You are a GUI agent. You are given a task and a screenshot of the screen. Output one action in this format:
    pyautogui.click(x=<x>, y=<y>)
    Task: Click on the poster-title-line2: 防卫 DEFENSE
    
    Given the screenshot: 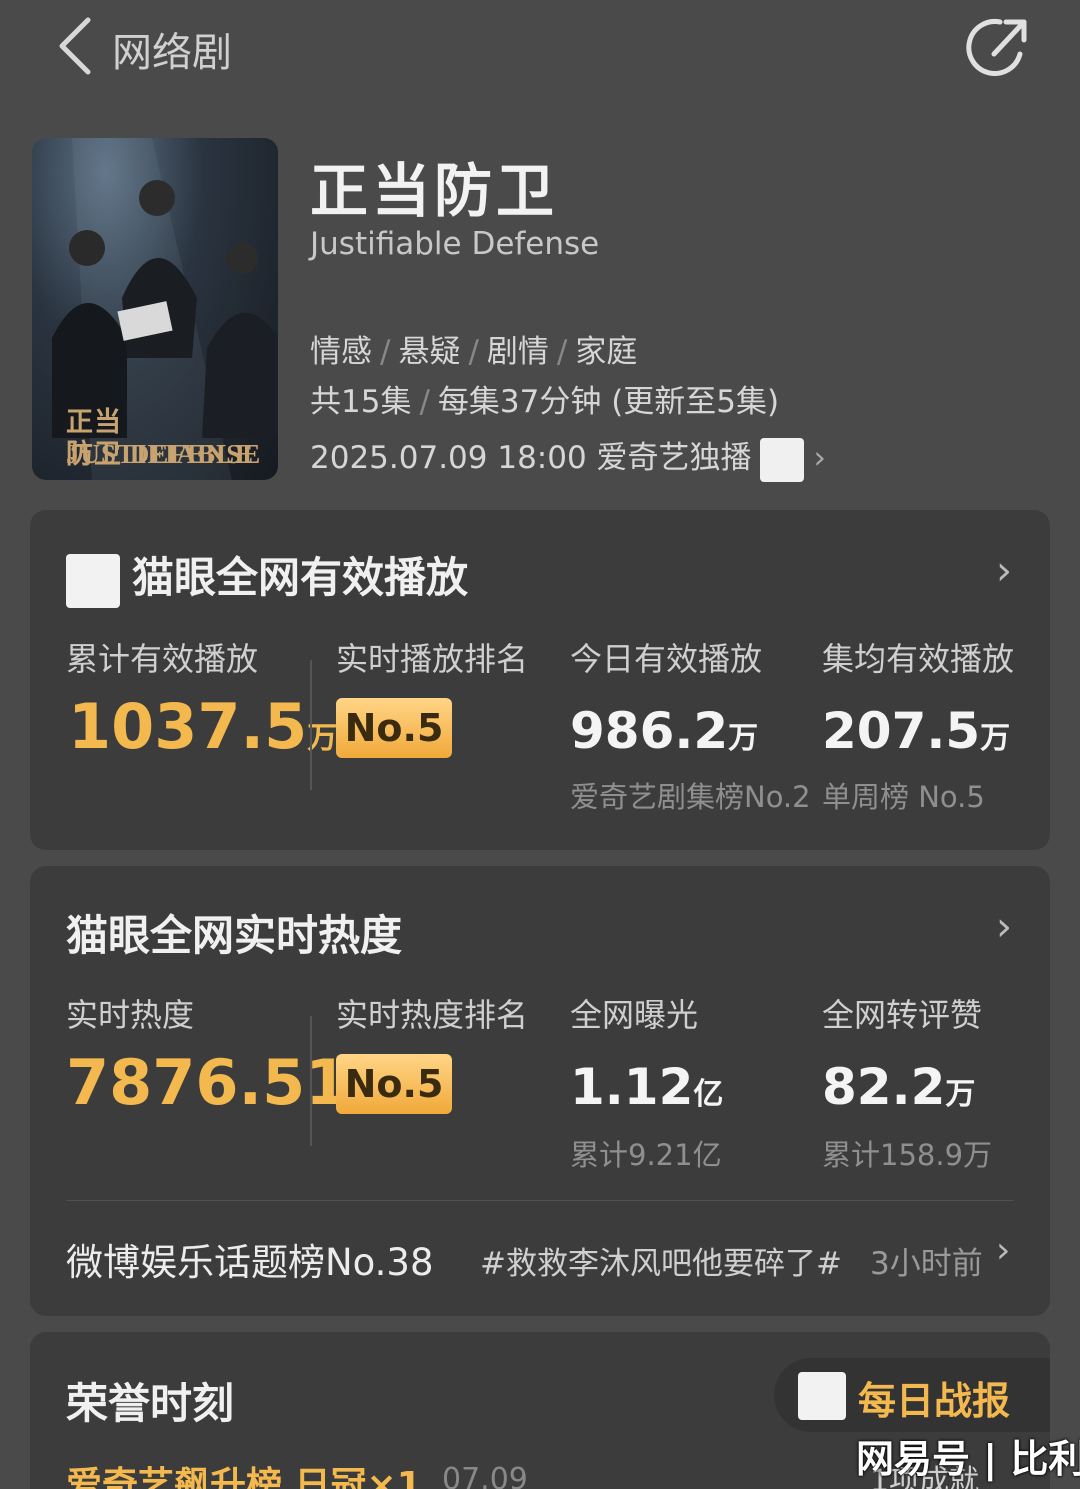 What is the action you would take?
    pyautogui.click(x=164, y=454)
    